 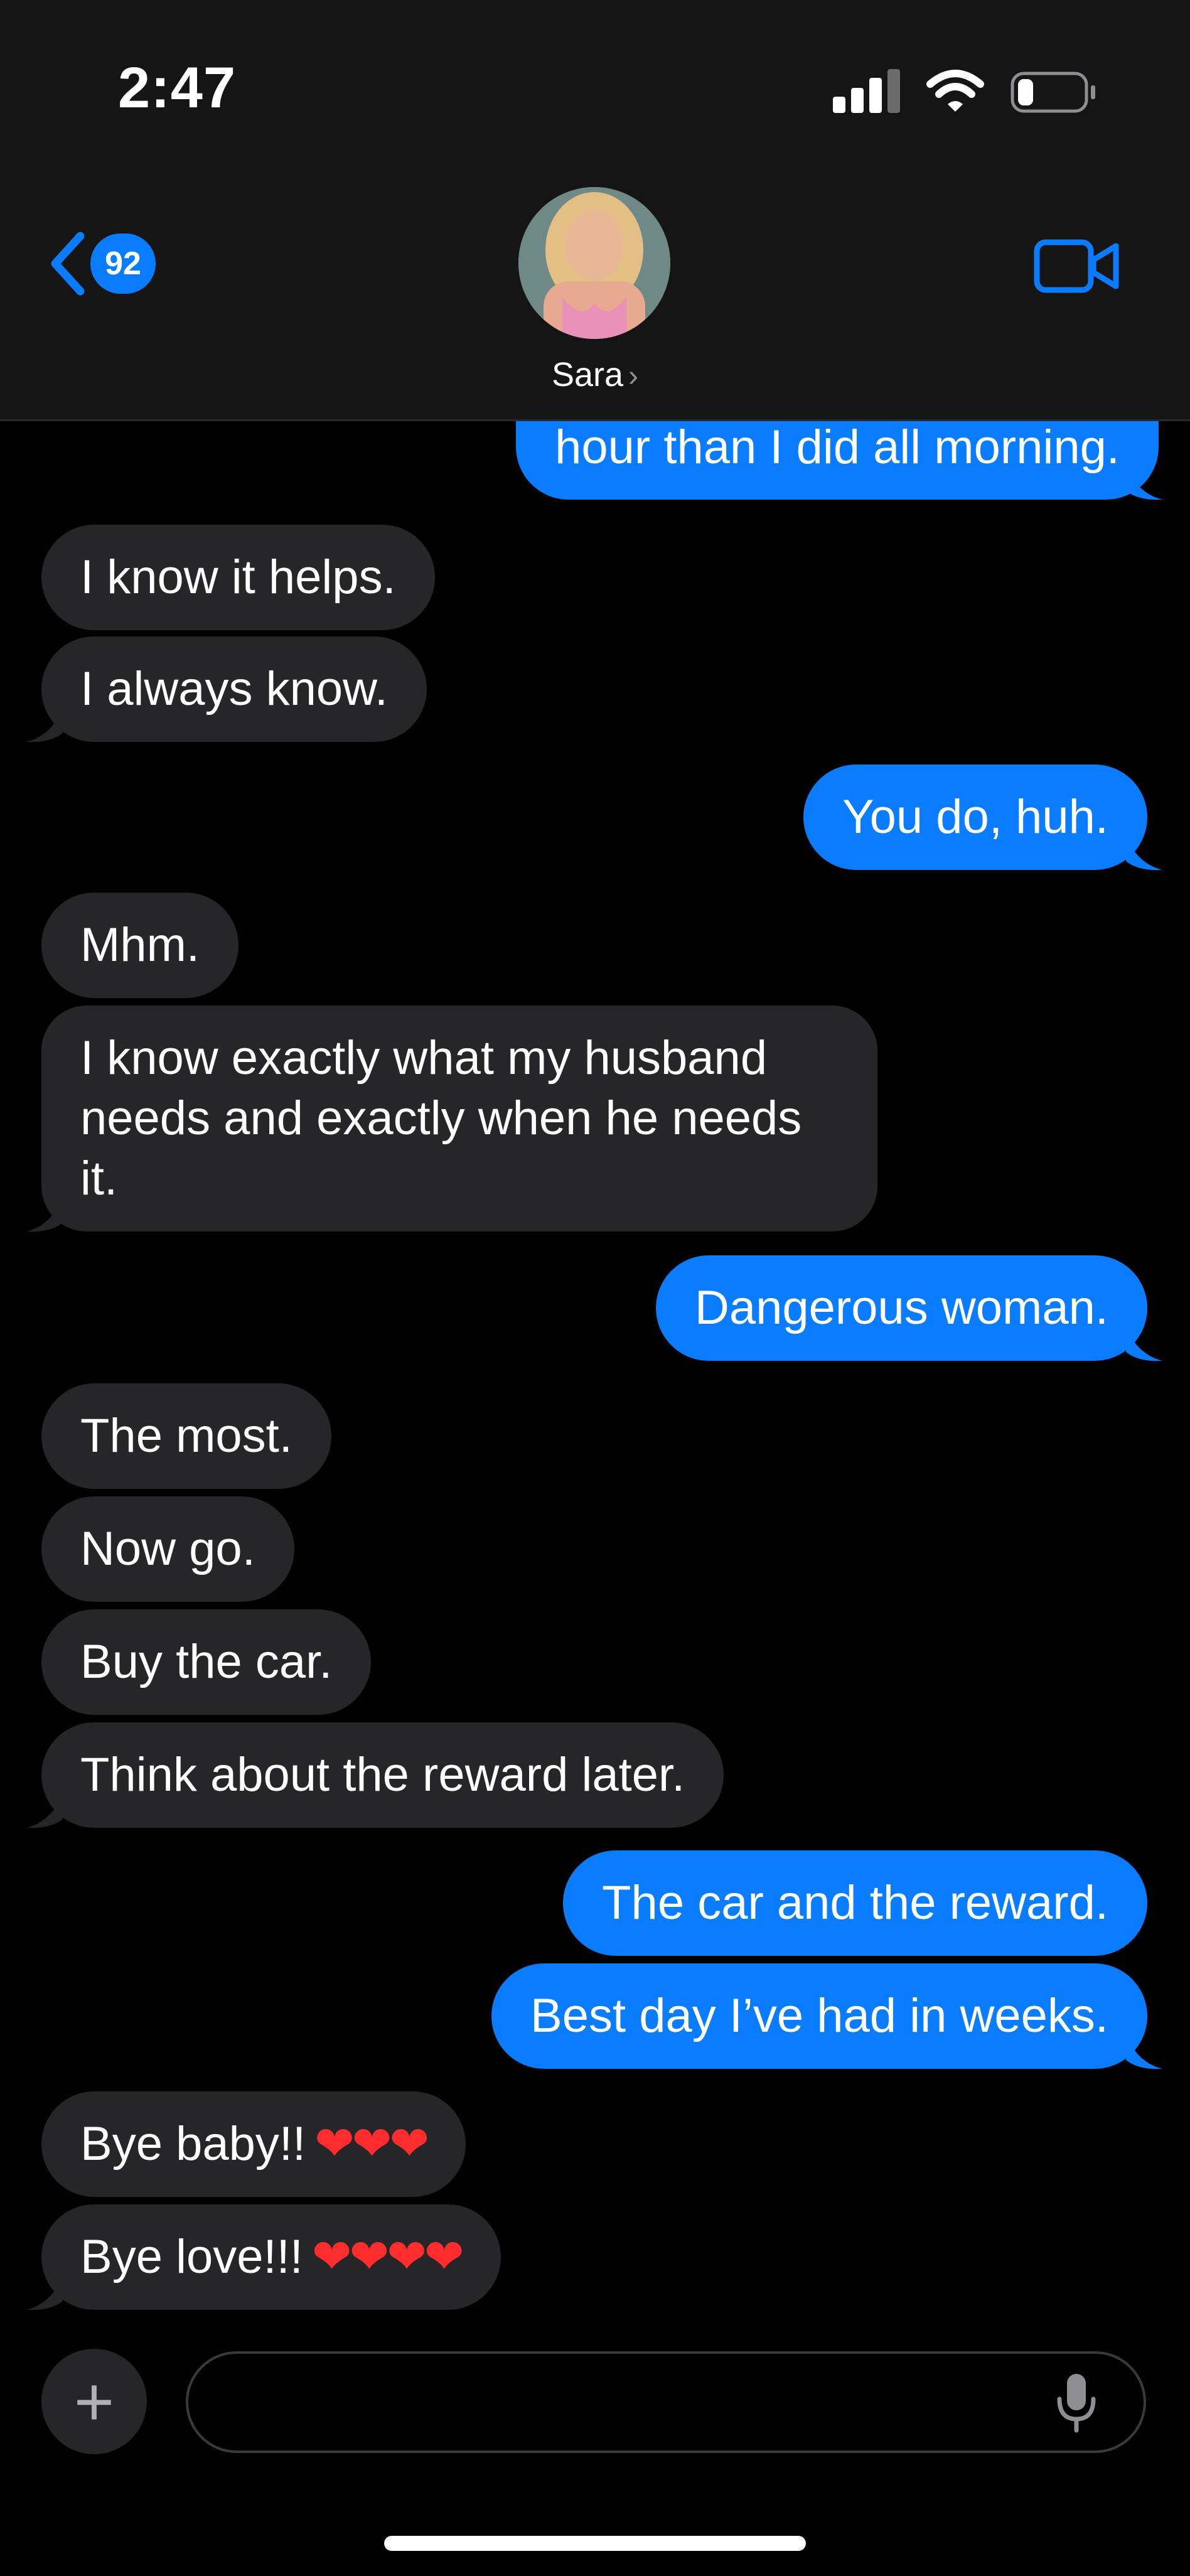 What do you see at coordinates (595, 2543) in the screenshot?
I see `home-indicator` at bounding box center [595, 2543].